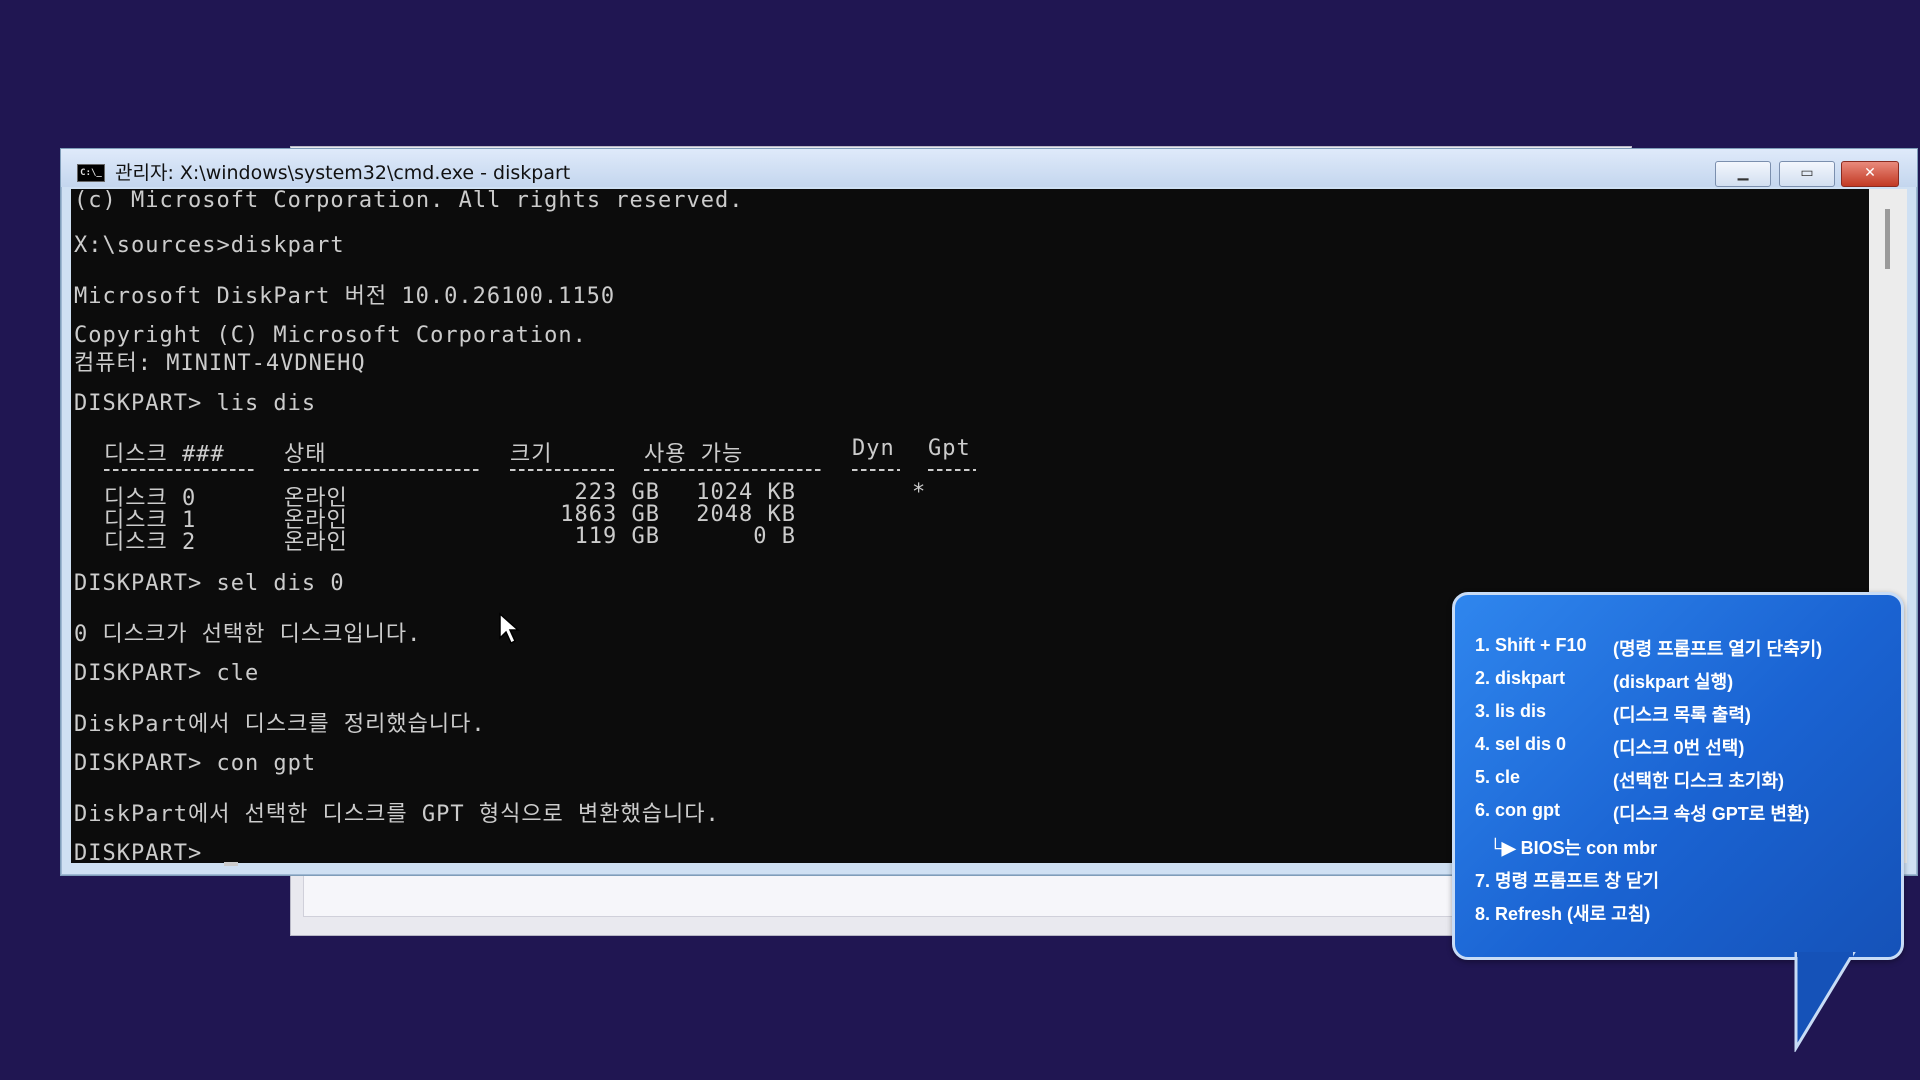  Describe the element at coordinates (195, 403) in the screenshot. I see `console-line: DISKPART> lis dis` at that location.